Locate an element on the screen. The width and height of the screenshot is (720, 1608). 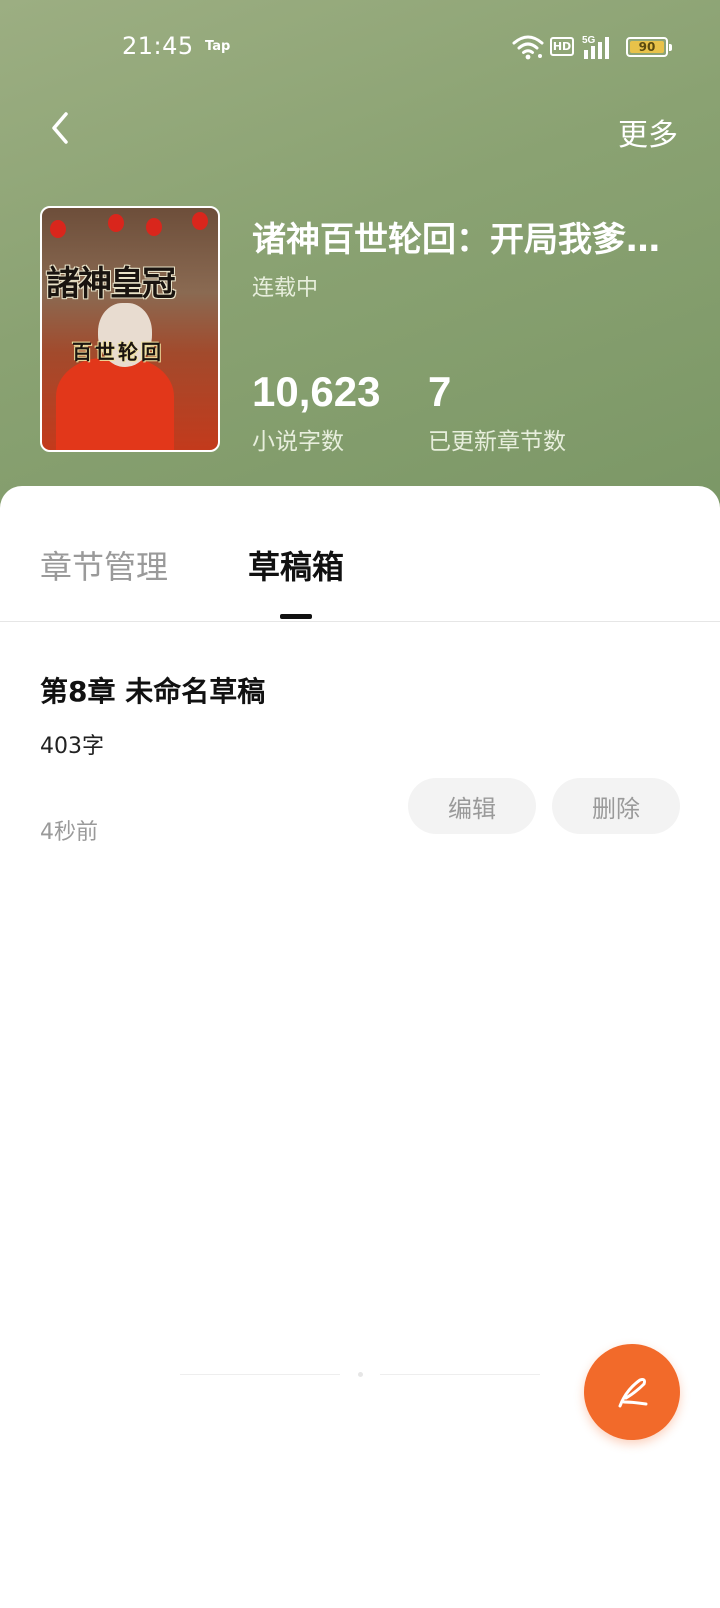
wifi-icon is located at coordinates (528, 47).